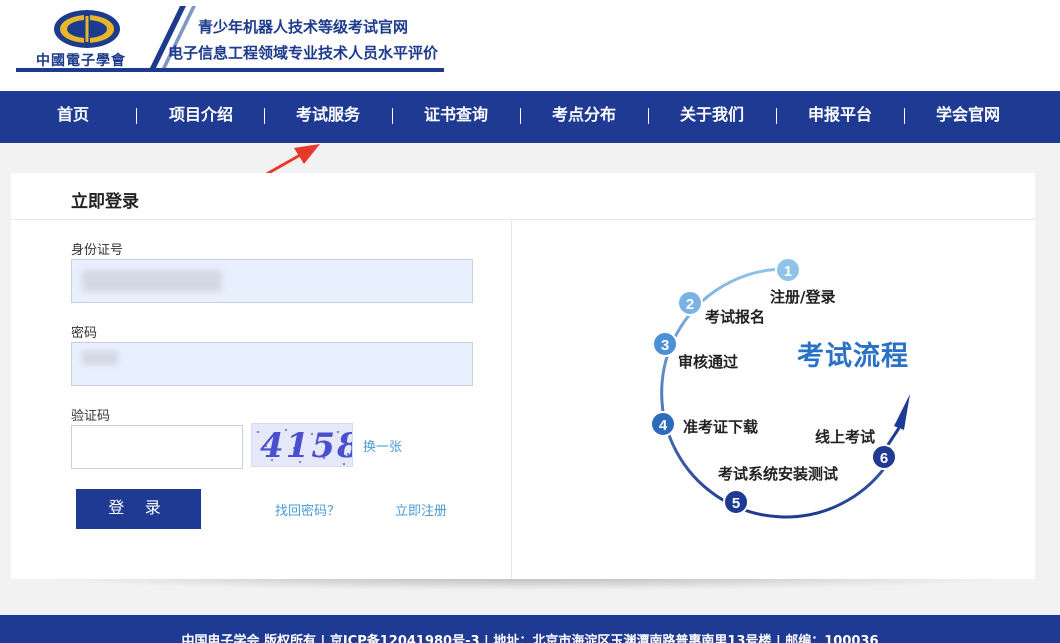 This screenshot has height=643, width=1060. I want to click on step-3-label: 审核通过, so click(708, 362).